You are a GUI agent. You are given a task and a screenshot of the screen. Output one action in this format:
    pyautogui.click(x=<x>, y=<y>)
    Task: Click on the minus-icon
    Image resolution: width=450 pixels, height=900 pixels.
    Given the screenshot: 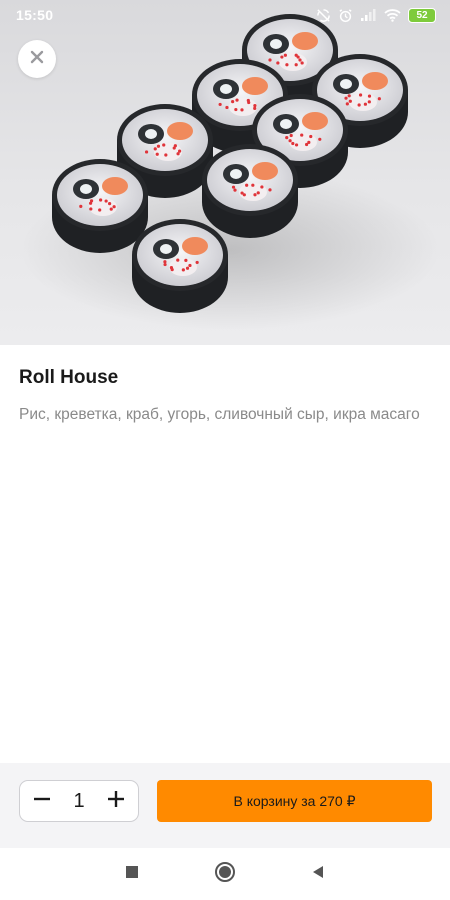 What is the action you would take?
    pyautogui.click(x=42, y=801)
    